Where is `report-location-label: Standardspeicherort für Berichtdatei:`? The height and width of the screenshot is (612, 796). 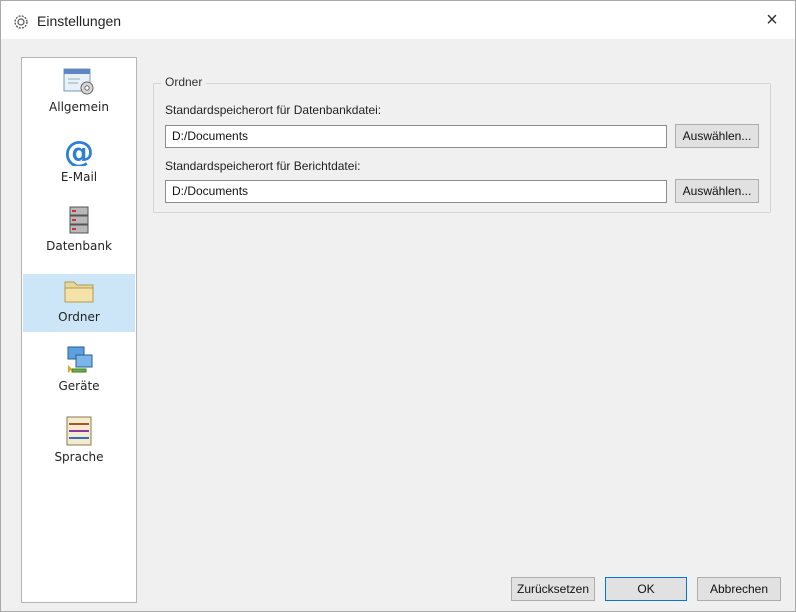 report-location-label: Standardspeicherort für Berichtdatei: is located at coordinates (263, 166).